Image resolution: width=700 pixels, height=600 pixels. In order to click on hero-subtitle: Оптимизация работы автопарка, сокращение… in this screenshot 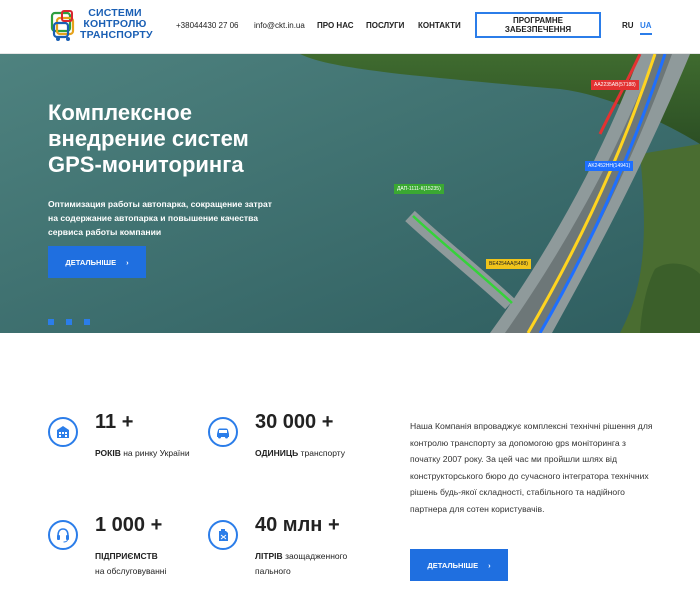, I will do `click(160, 218)`.